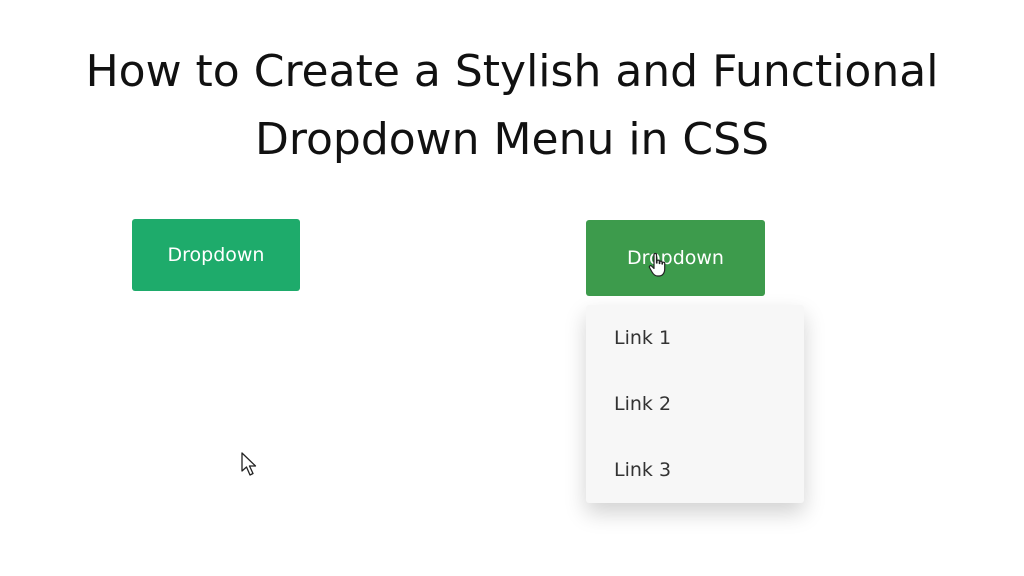  Describe the element at coordinates (642, 338) in the screenshot. I see `dropdown-link-1: Link 1` at that location.